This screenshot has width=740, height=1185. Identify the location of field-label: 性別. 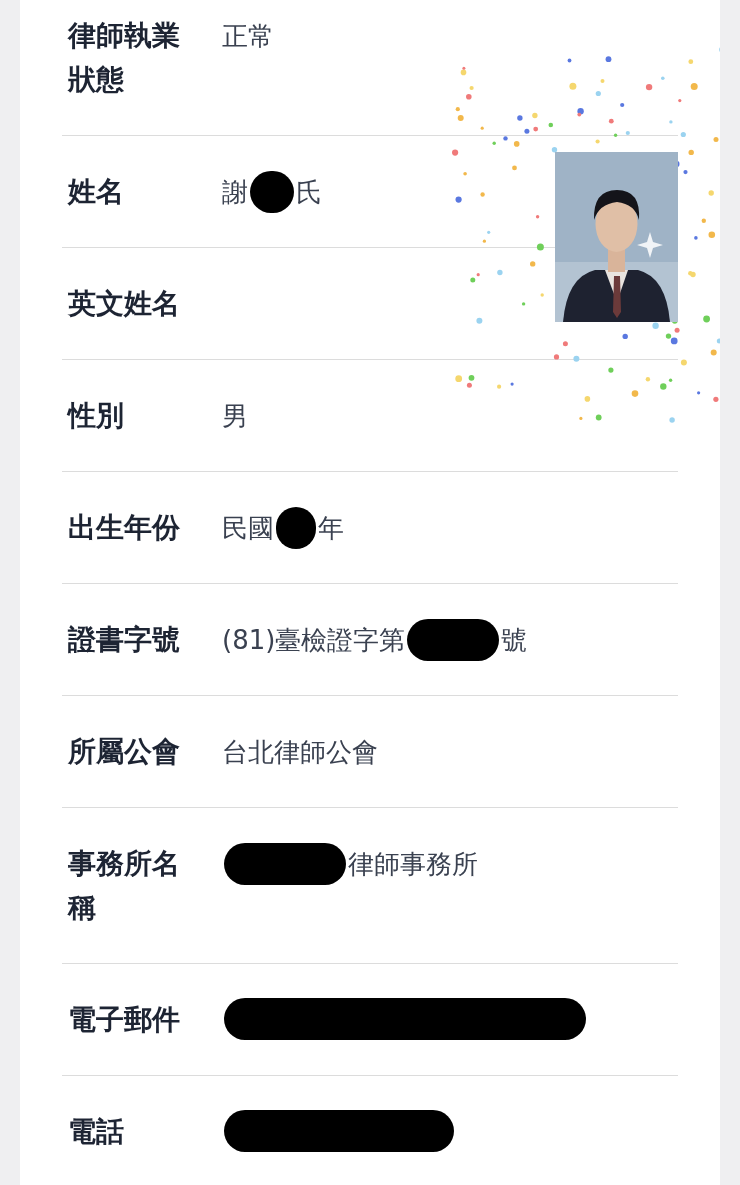
(96, 416).